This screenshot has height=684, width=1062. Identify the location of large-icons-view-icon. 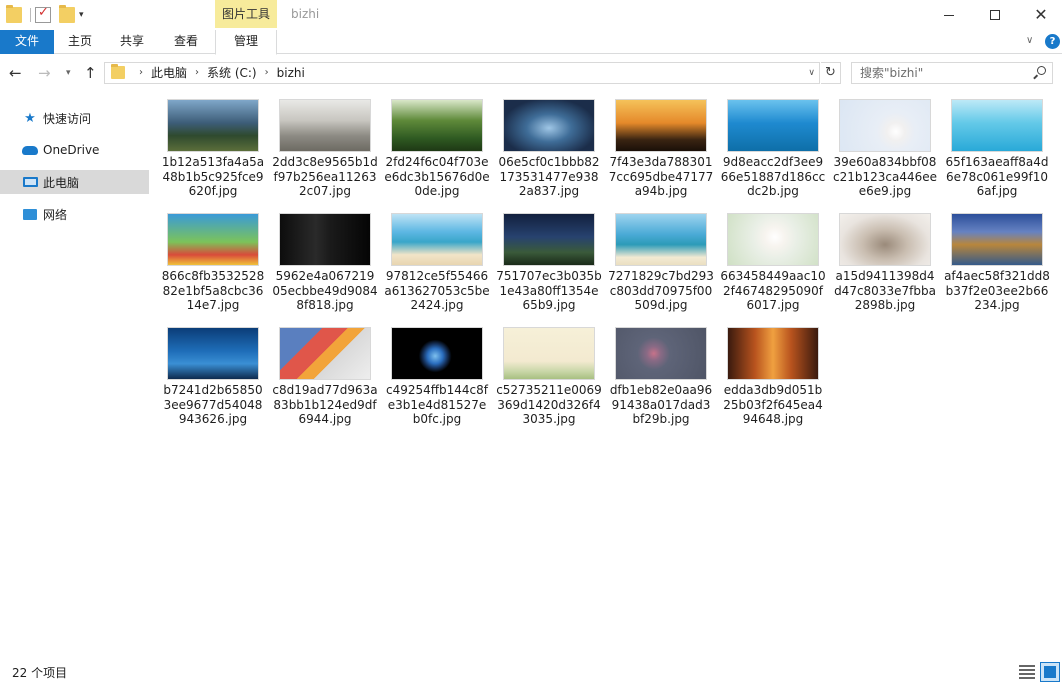
(1050, 672).